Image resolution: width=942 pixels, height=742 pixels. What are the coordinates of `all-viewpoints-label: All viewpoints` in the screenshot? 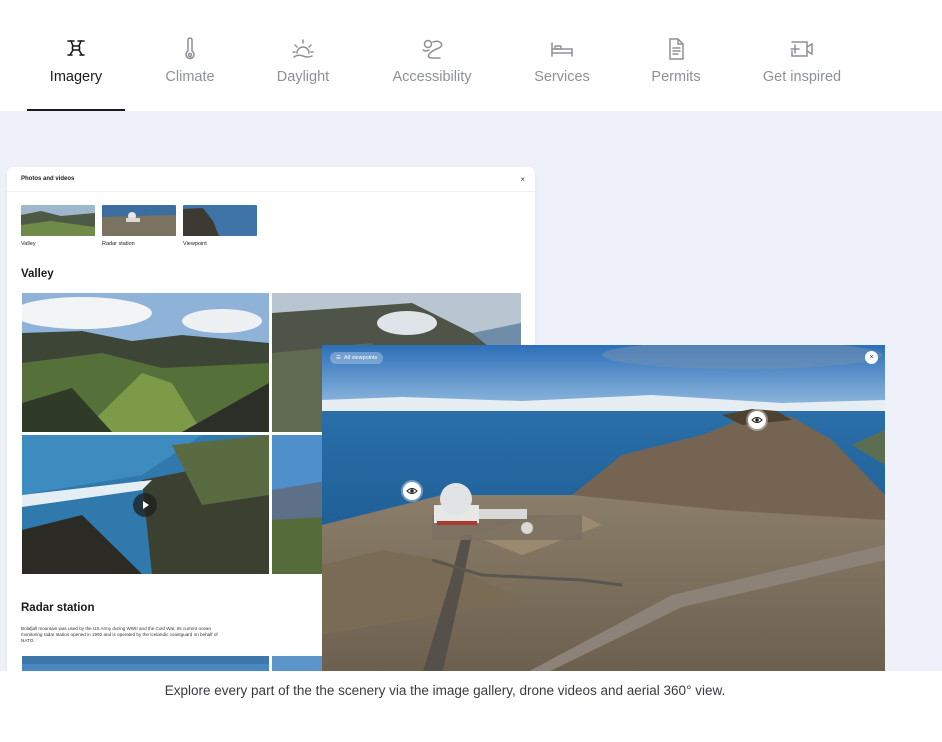 It's located at (360, 358).